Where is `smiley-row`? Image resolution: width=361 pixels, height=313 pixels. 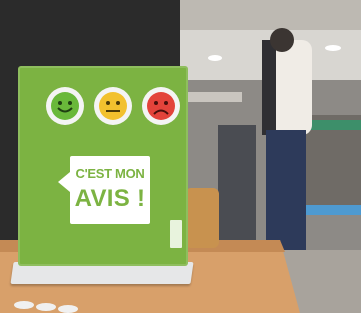
smiley-row is located at coordinates (116, 106).